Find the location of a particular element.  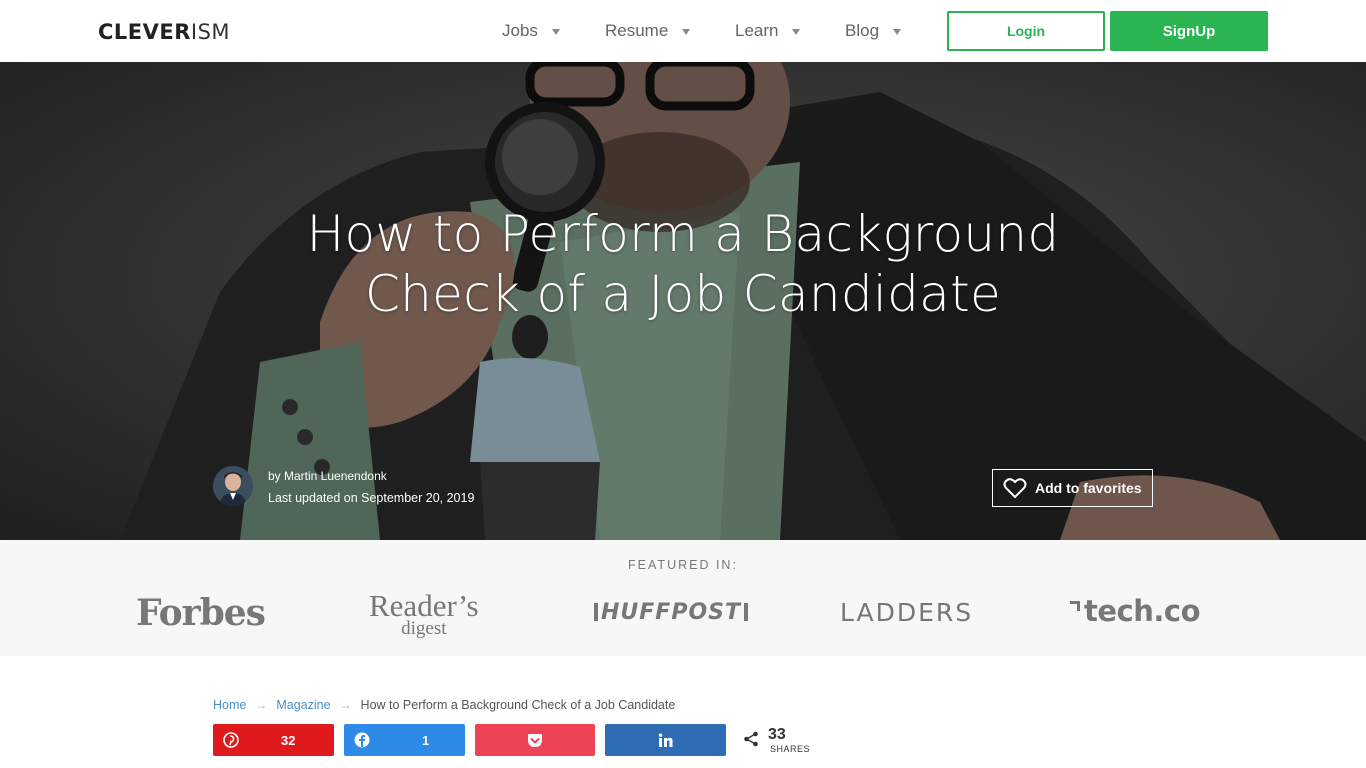

breadcrumb-magazine: Magazine is located at coordinates (303, 705).